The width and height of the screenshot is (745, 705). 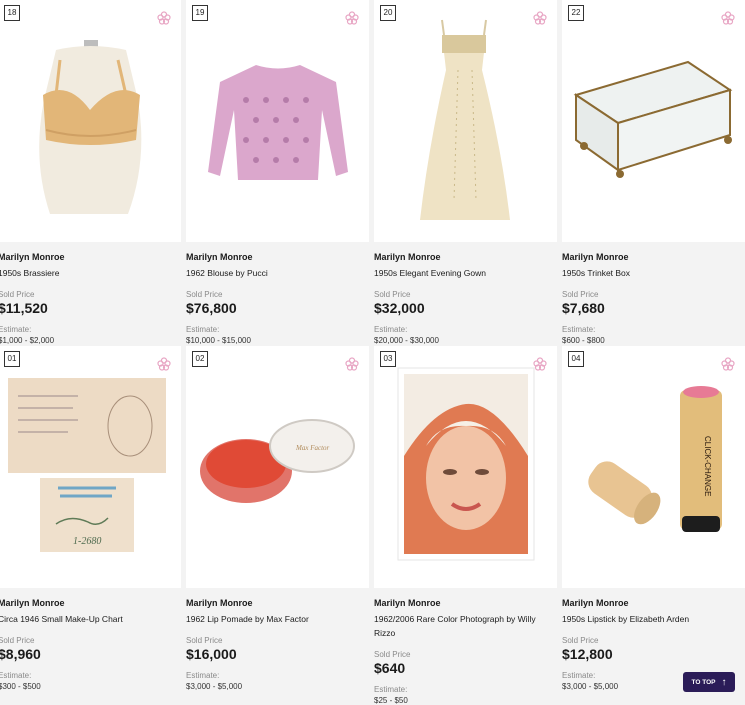 I want to click on lot-title: 1962 Lip Pomade by Max Factor, so click(x=277, y=619).